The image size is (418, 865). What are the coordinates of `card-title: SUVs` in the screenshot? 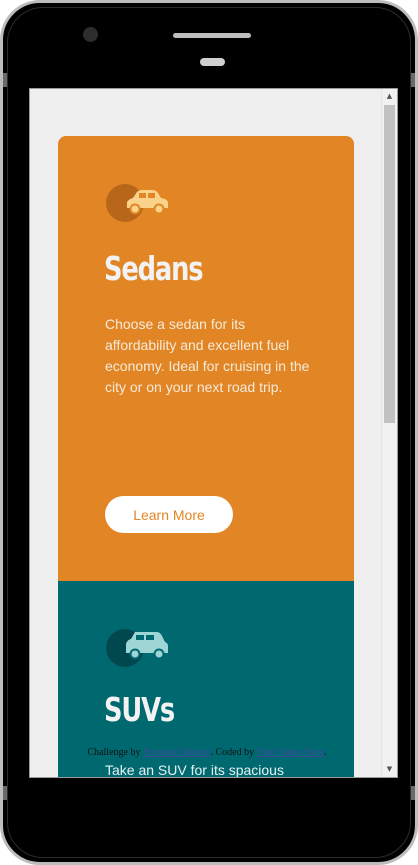 It's located at (139, 709).